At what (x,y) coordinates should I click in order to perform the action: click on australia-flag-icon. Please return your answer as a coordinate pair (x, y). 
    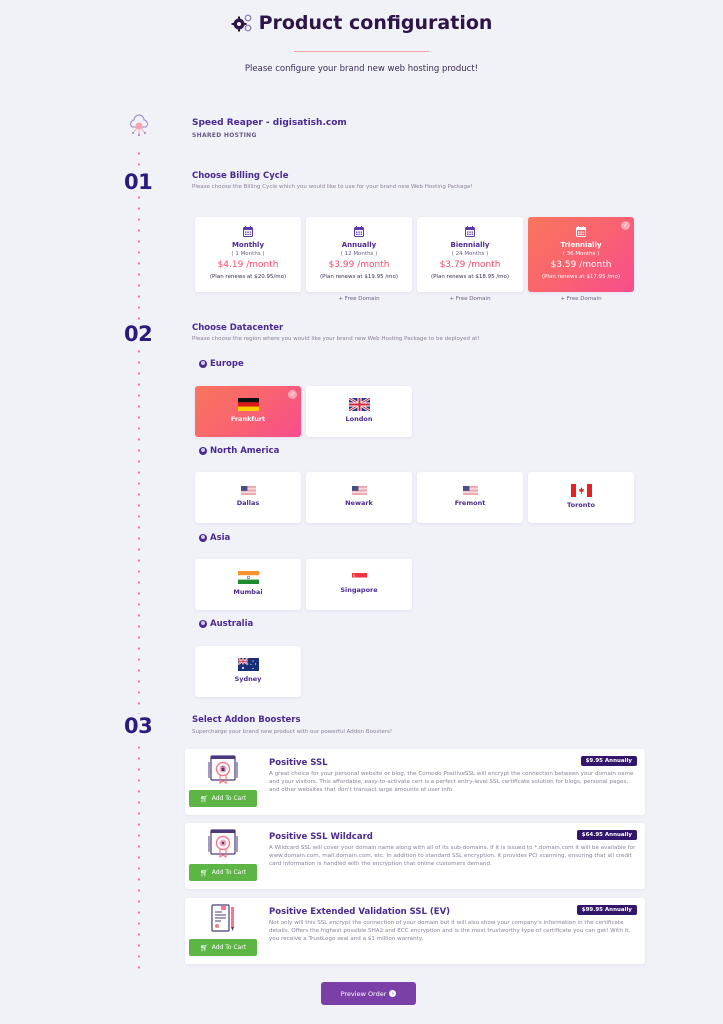
    Looking at the image, I should click on (248, 664).